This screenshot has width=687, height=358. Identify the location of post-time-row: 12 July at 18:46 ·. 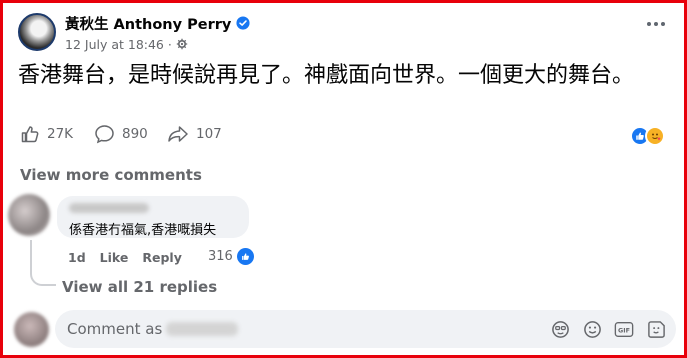
(157, 44).